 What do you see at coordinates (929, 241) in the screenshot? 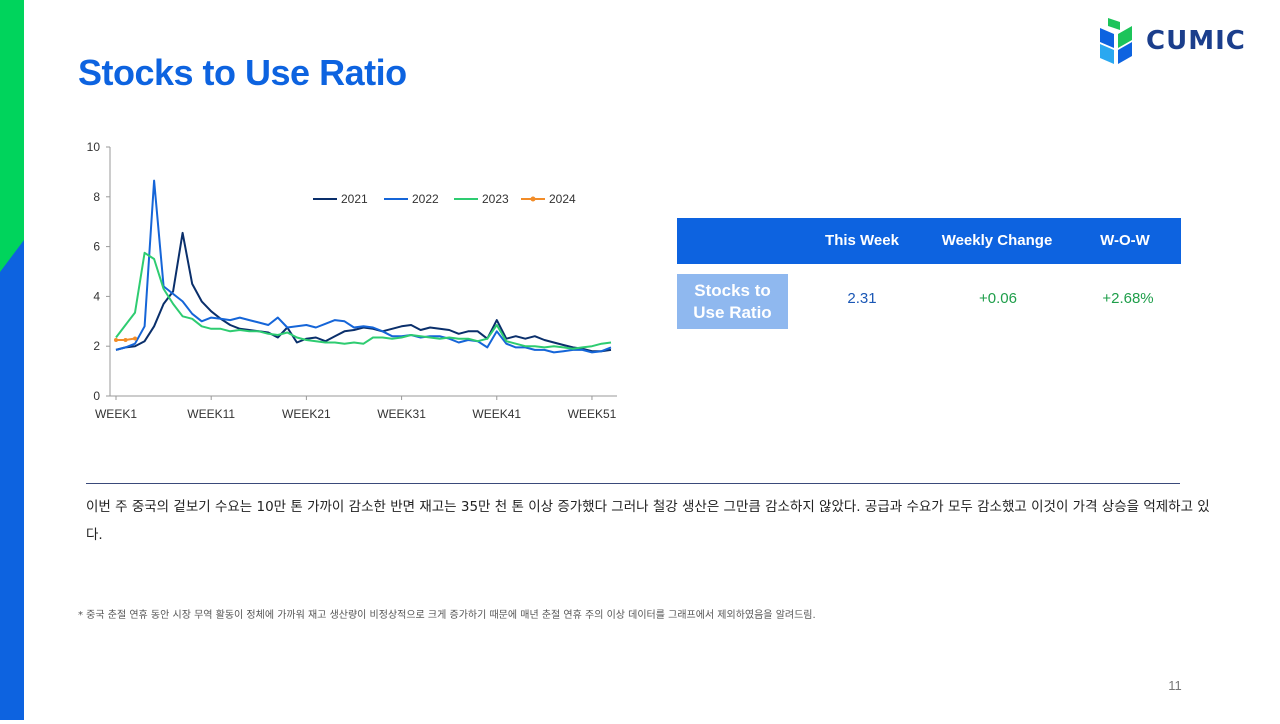
I see `table-header: This Week Weekly Change W-O-W` at bounding box center [929, 241].